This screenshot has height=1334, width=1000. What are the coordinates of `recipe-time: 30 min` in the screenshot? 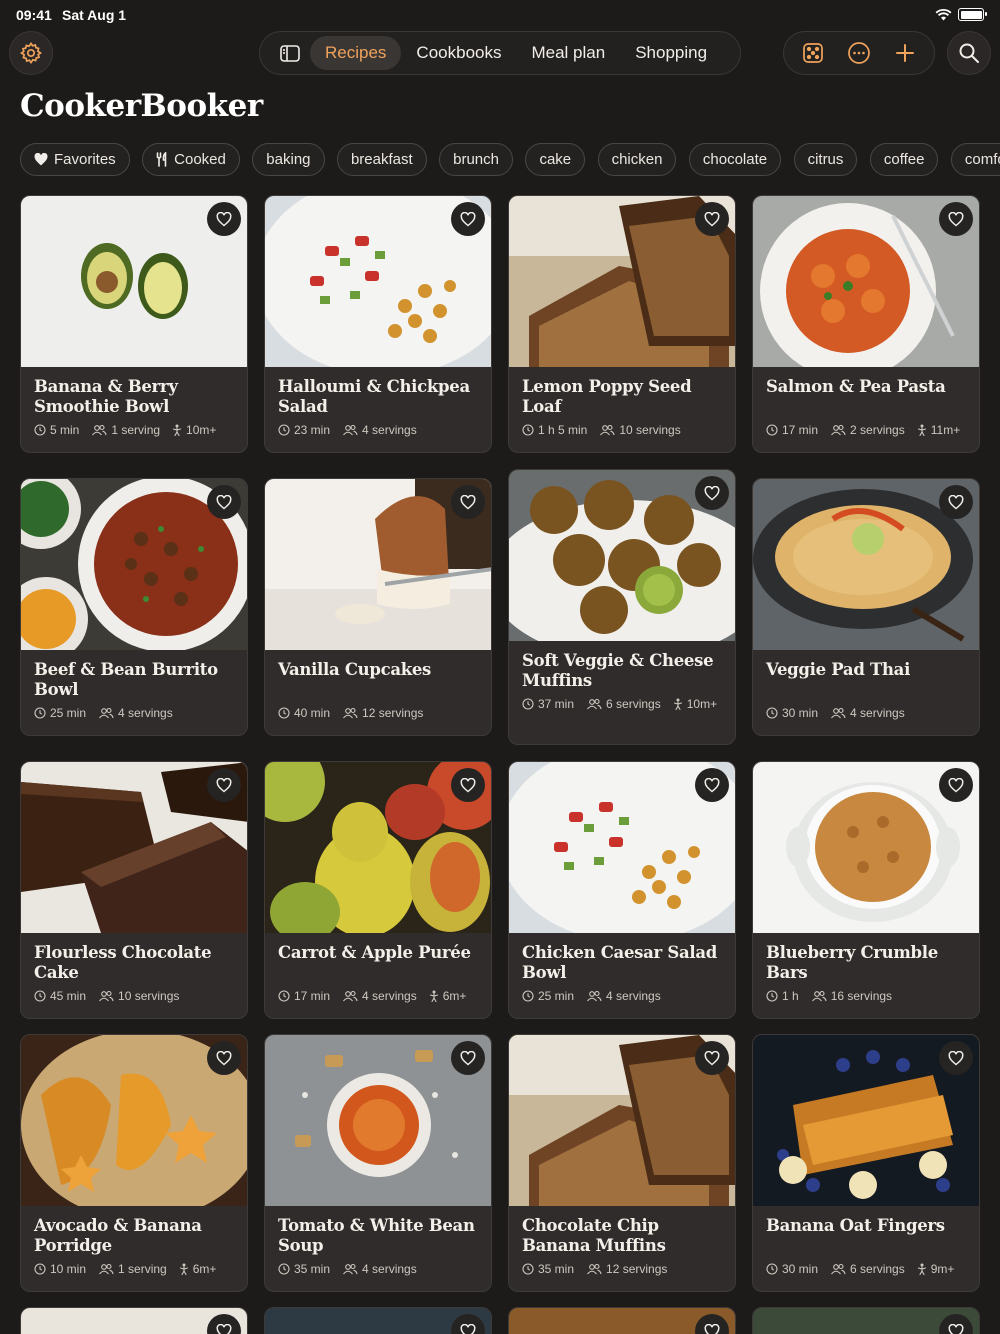 It's located at (792, 1269).